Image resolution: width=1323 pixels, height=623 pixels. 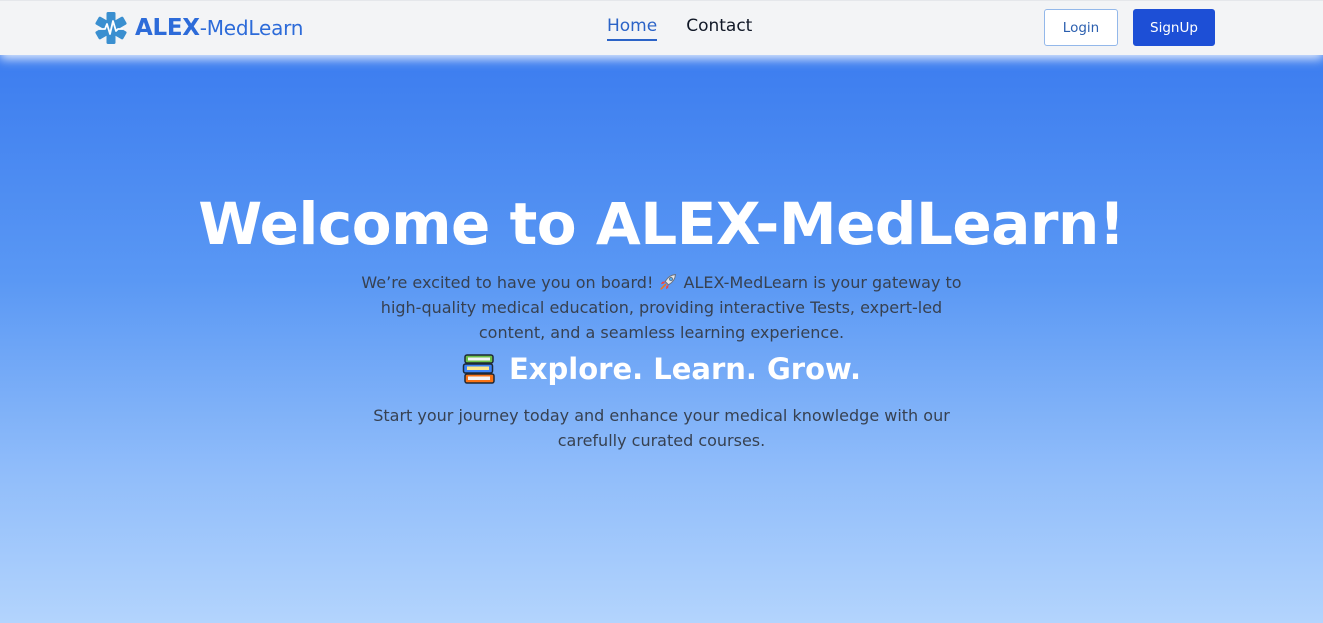 I want to click on signup-button: SignUp, so click(x=1174, y=27).